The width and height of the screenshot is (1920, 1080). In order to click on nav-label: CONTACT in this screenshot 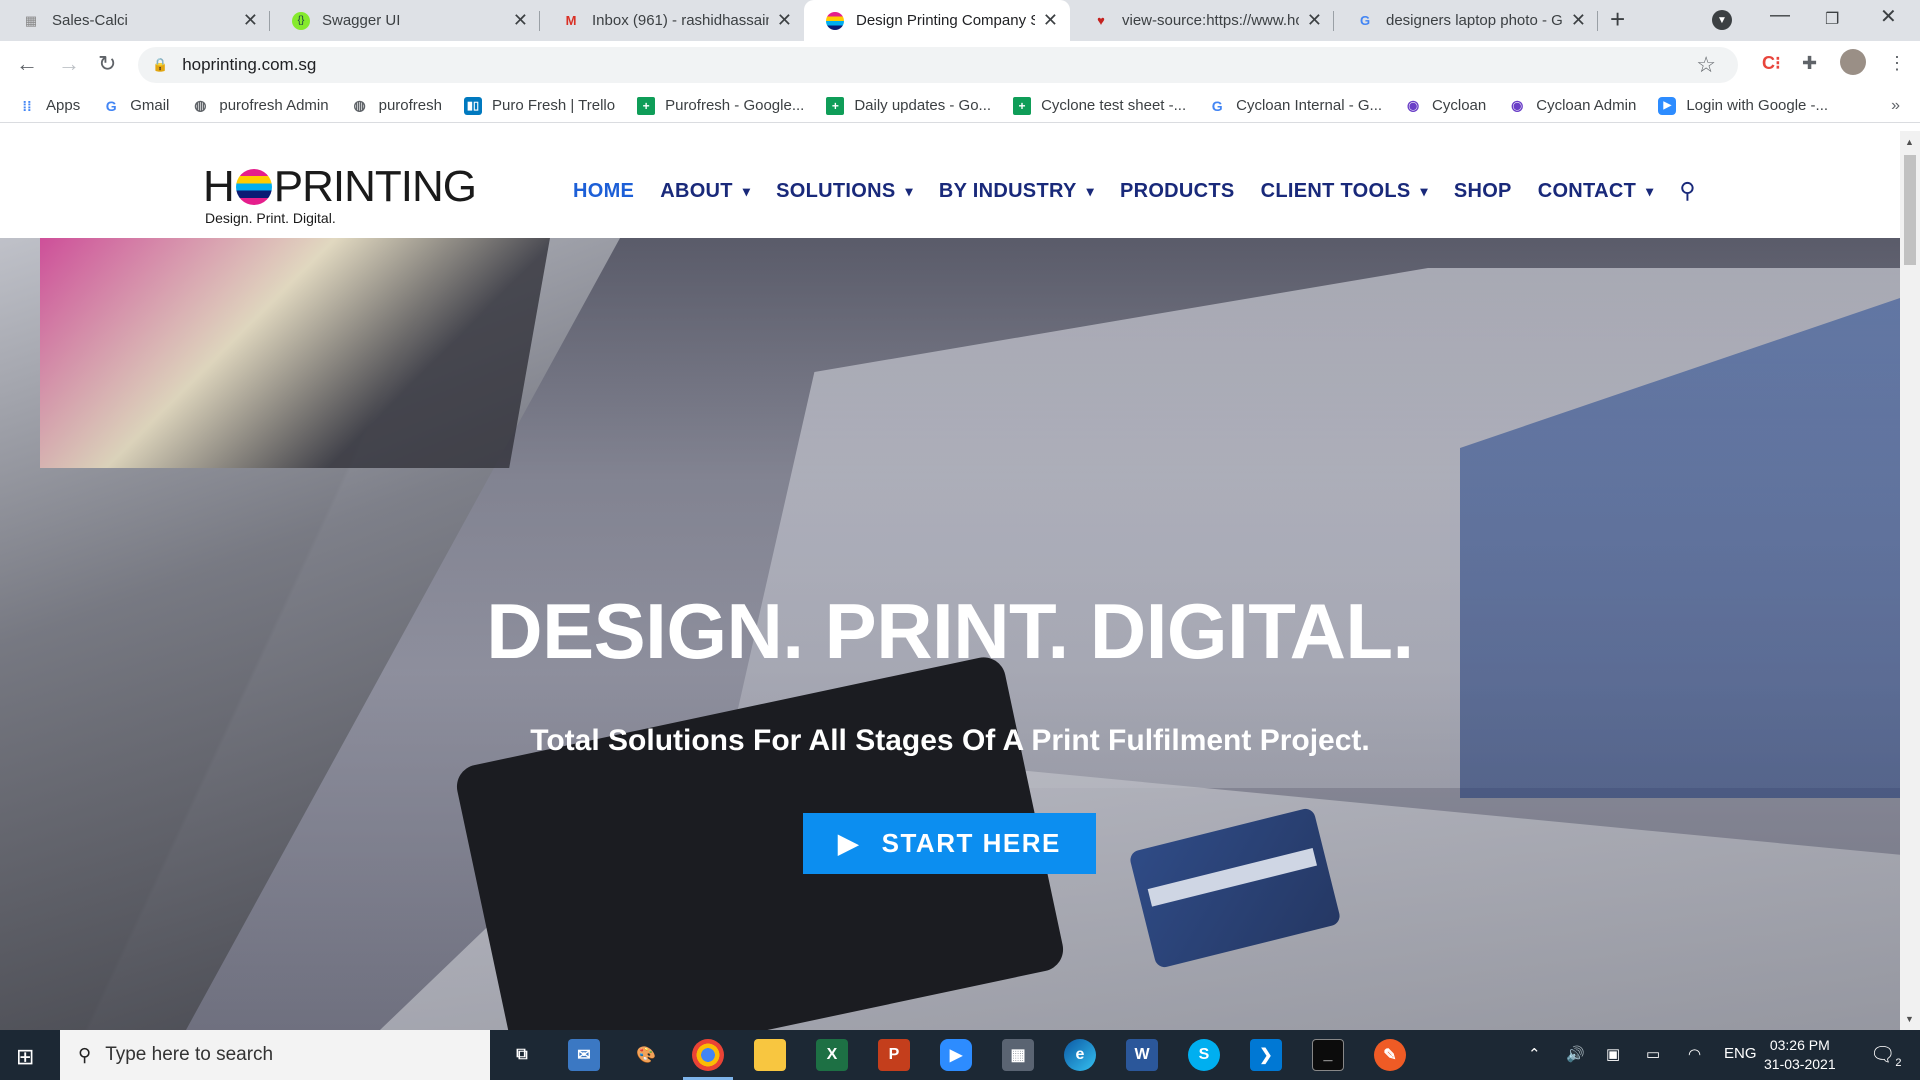, I will do `click(1587, 190)`.